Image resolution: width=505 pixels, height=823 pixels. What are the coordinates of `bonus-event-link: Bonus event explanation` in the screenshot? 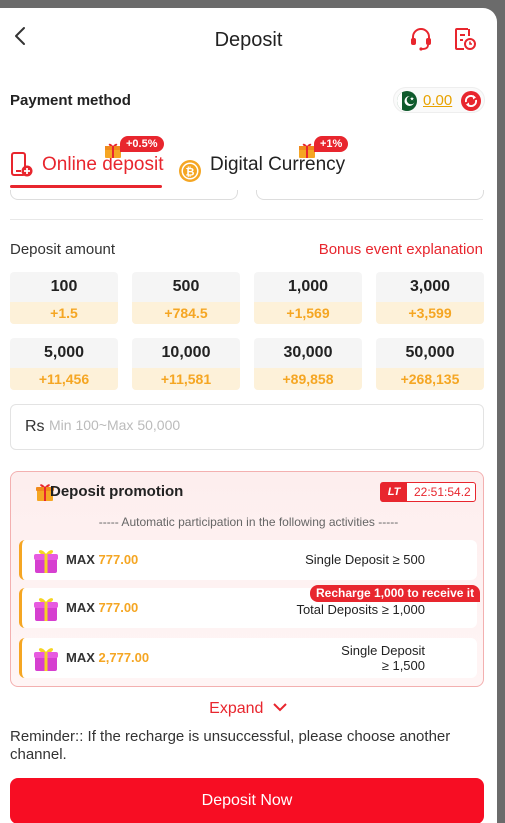 It's located at (401, 249).